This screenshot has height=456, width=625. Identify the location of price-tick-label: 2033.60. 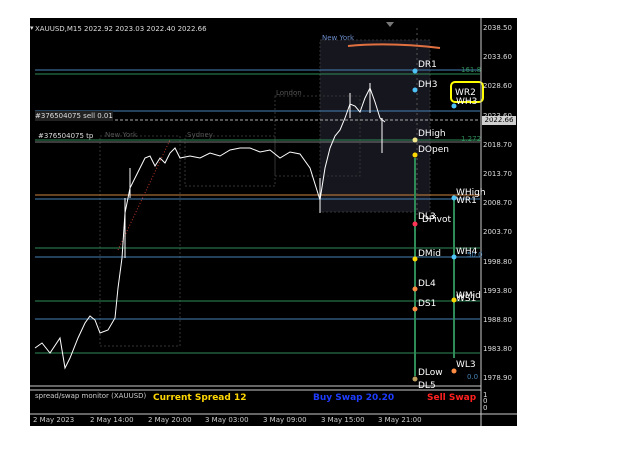
(497, 57).